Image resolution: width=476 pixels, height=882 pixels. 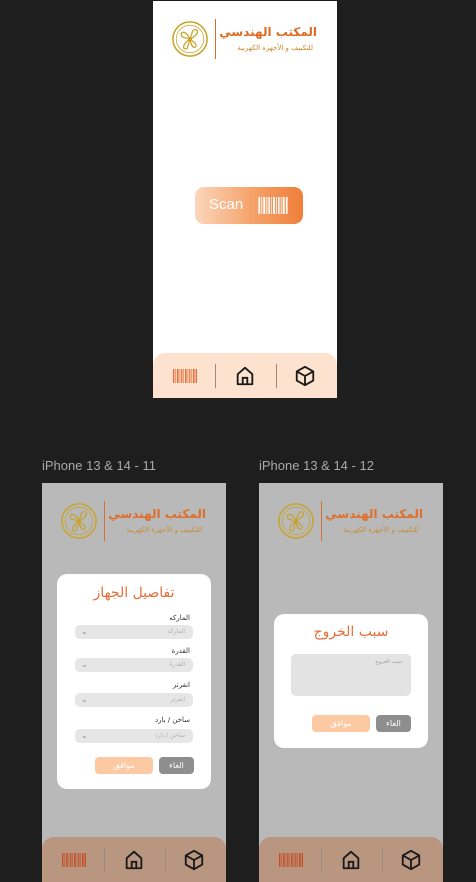 What do you see at coordinates (351, 675) in the screenshot?
I see `exit-reason-textarea: سبب الخروج` at bounding box center [351, 675].